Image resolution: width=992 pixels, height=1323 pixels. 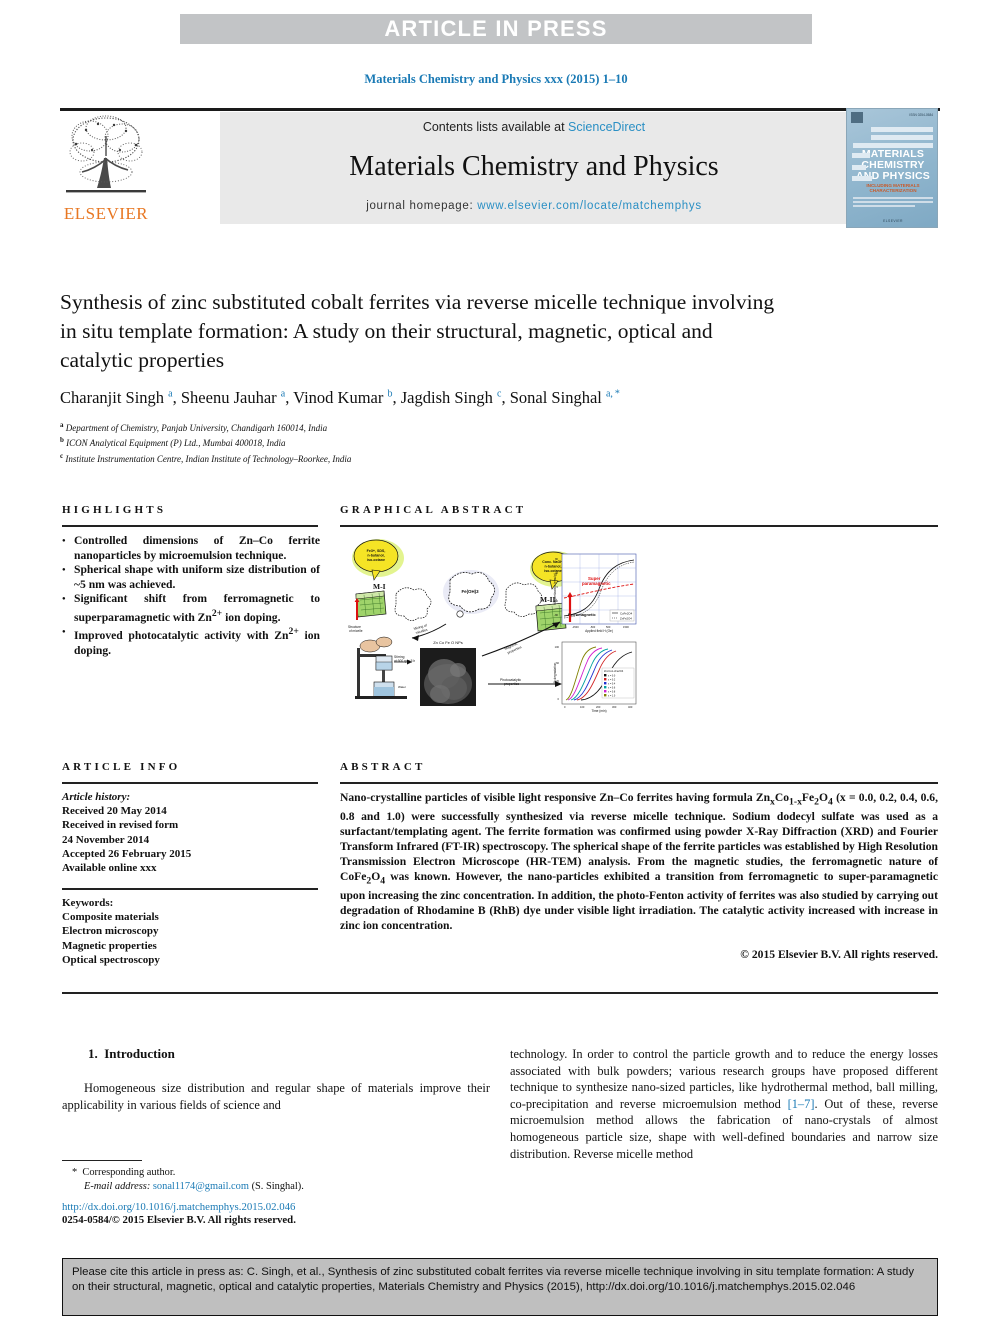 What do you see at coordinates (433, 510) in the screenshot?
I see `graphical-abstract-heading: GRAPHICAL ABSTRACT` at bounding box center [433, 510].